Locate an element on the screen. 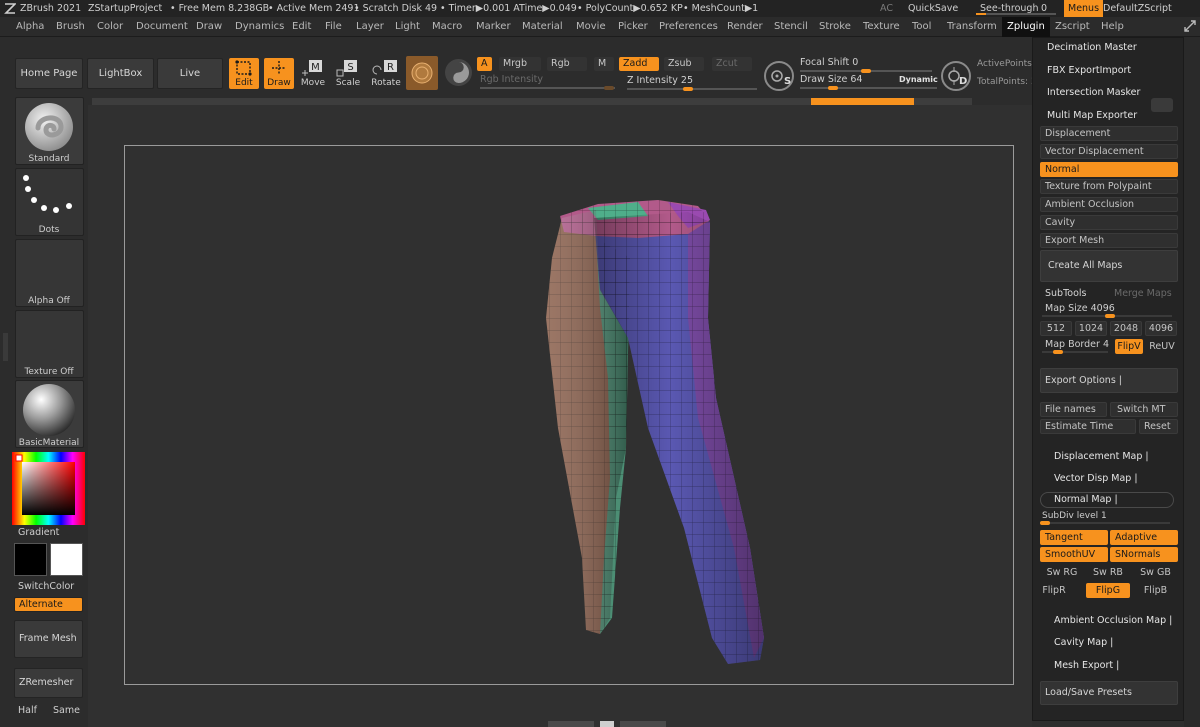 The height and width of the screenshot is (727, 1200). menu-transform: Transform is located at coordinates (972, 27).